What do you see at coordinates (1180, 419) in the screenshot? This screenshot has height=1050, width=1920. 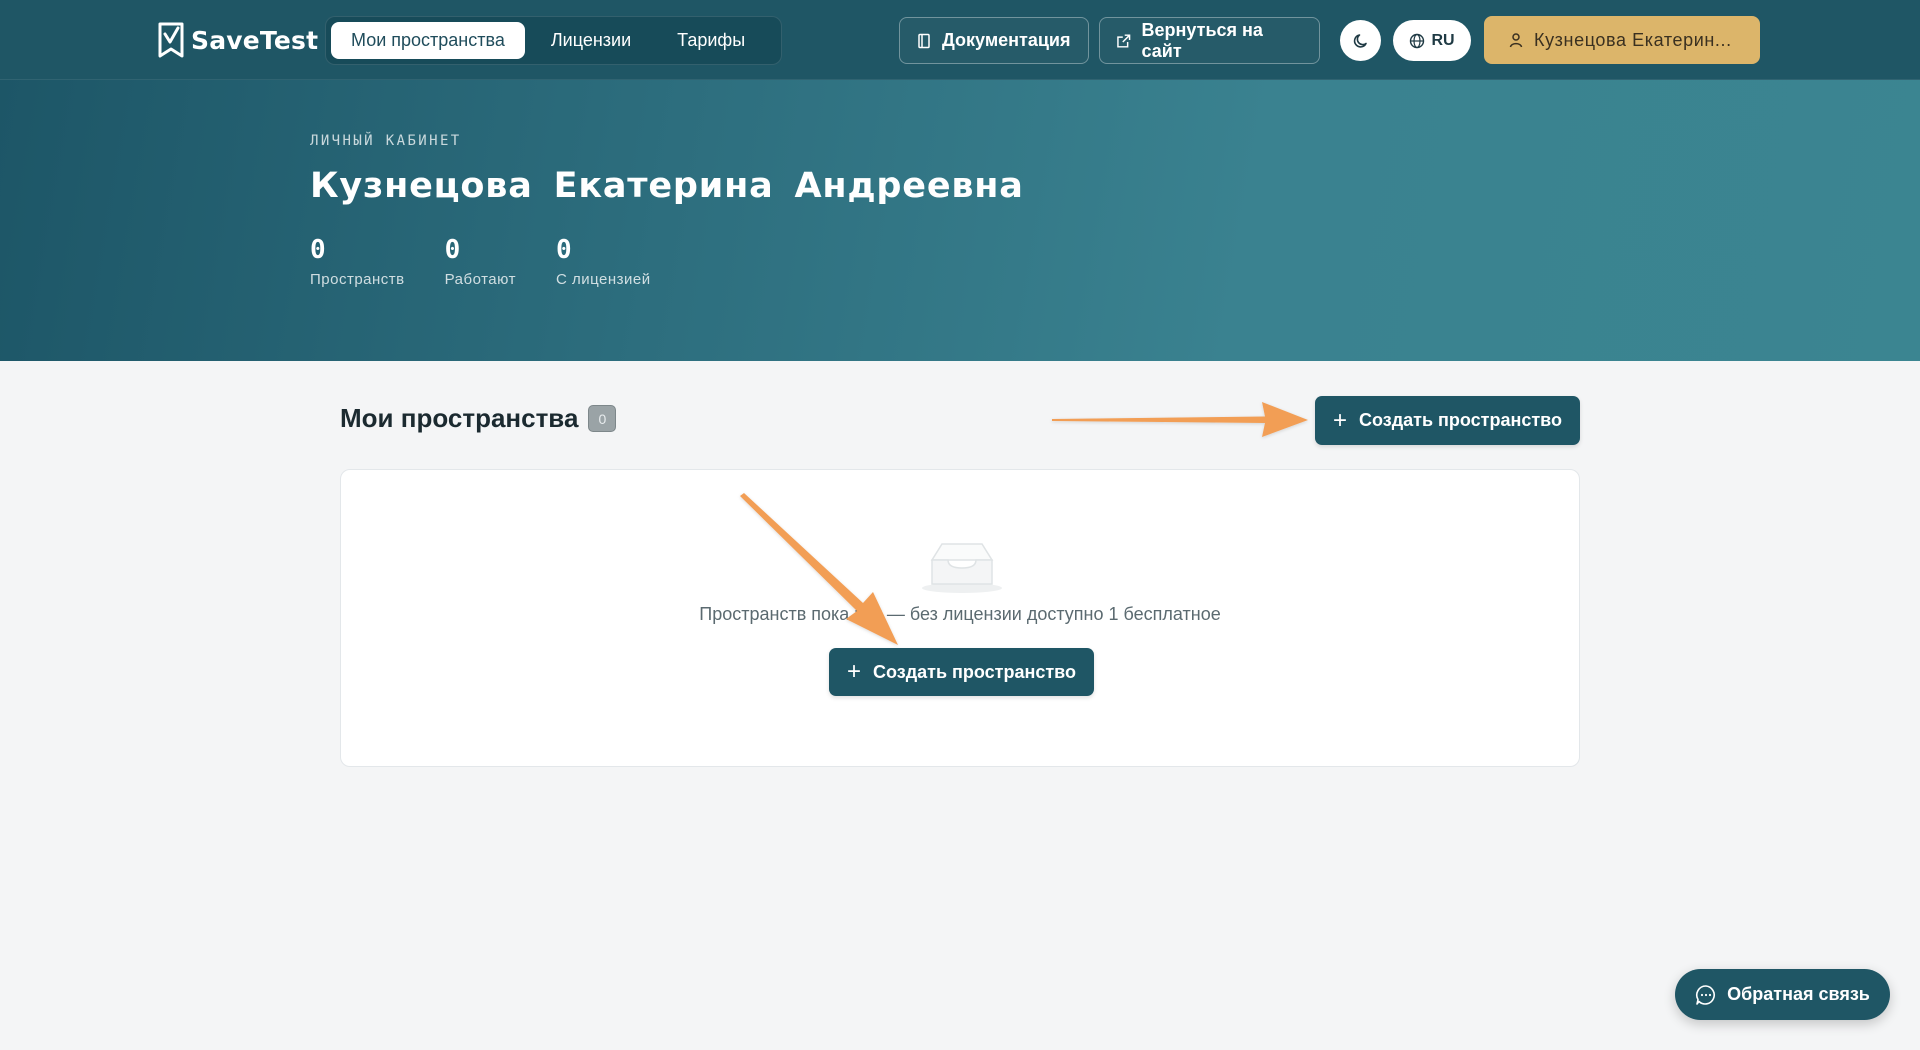 I see `annotation-arrow-right` at bounding box center [1180, 419].